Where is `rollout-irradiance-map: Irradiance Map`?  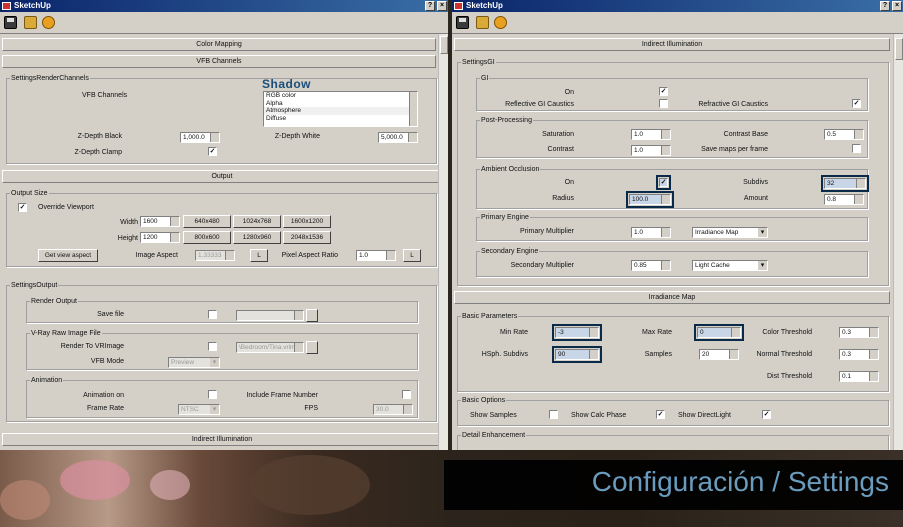 rollout-irradiance-map: Irradiance Map is located at coordinates (672, 297).